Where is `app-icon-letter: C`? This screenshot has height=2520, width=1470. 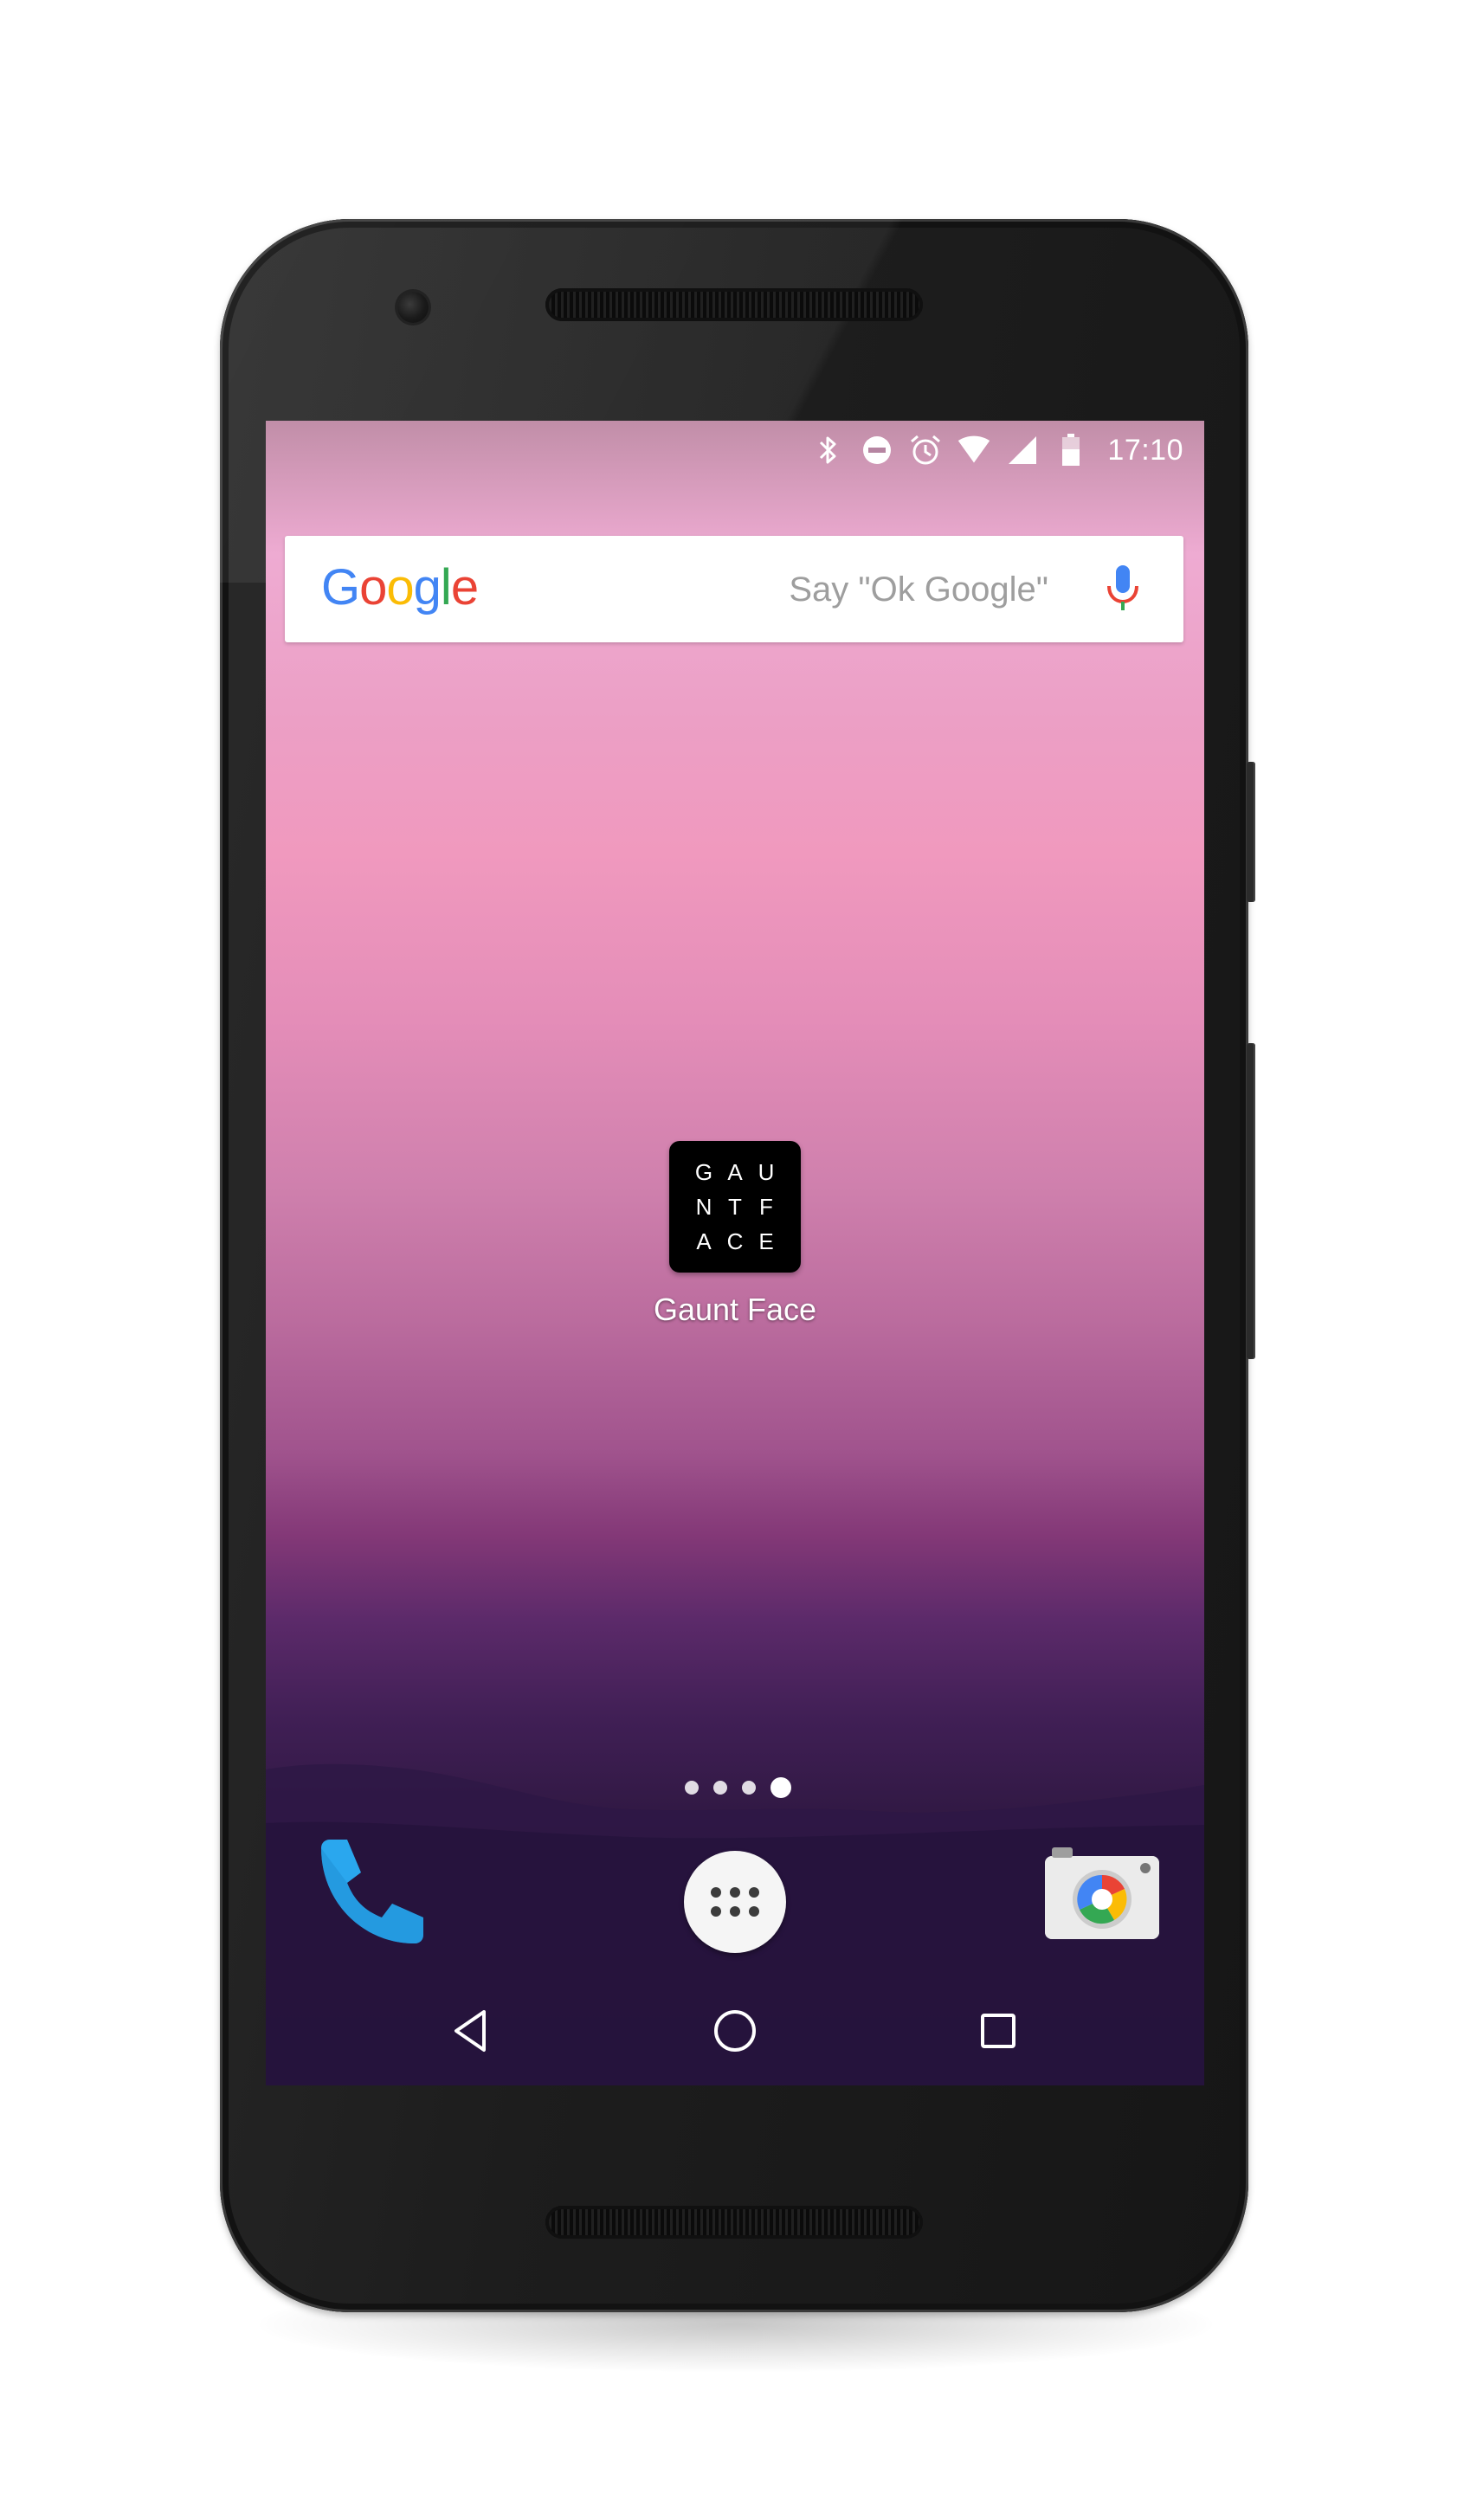
app-icon-letter: C is located at coordinates (735, 1241).